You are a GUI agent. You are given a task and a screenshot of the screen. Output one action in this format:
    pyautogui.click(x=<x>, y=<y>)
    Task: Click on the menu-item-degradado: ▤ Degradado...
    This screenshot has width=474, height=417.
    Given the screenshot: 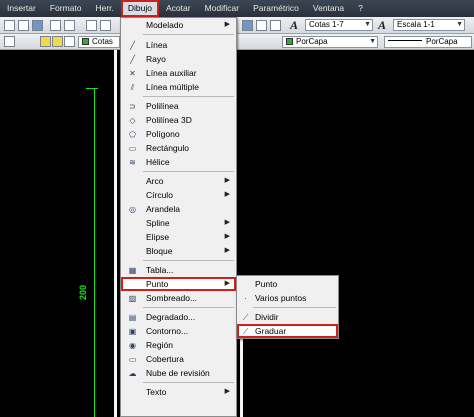 What is the action you would take?
    pyautogui.click(x=178, y=317)
    